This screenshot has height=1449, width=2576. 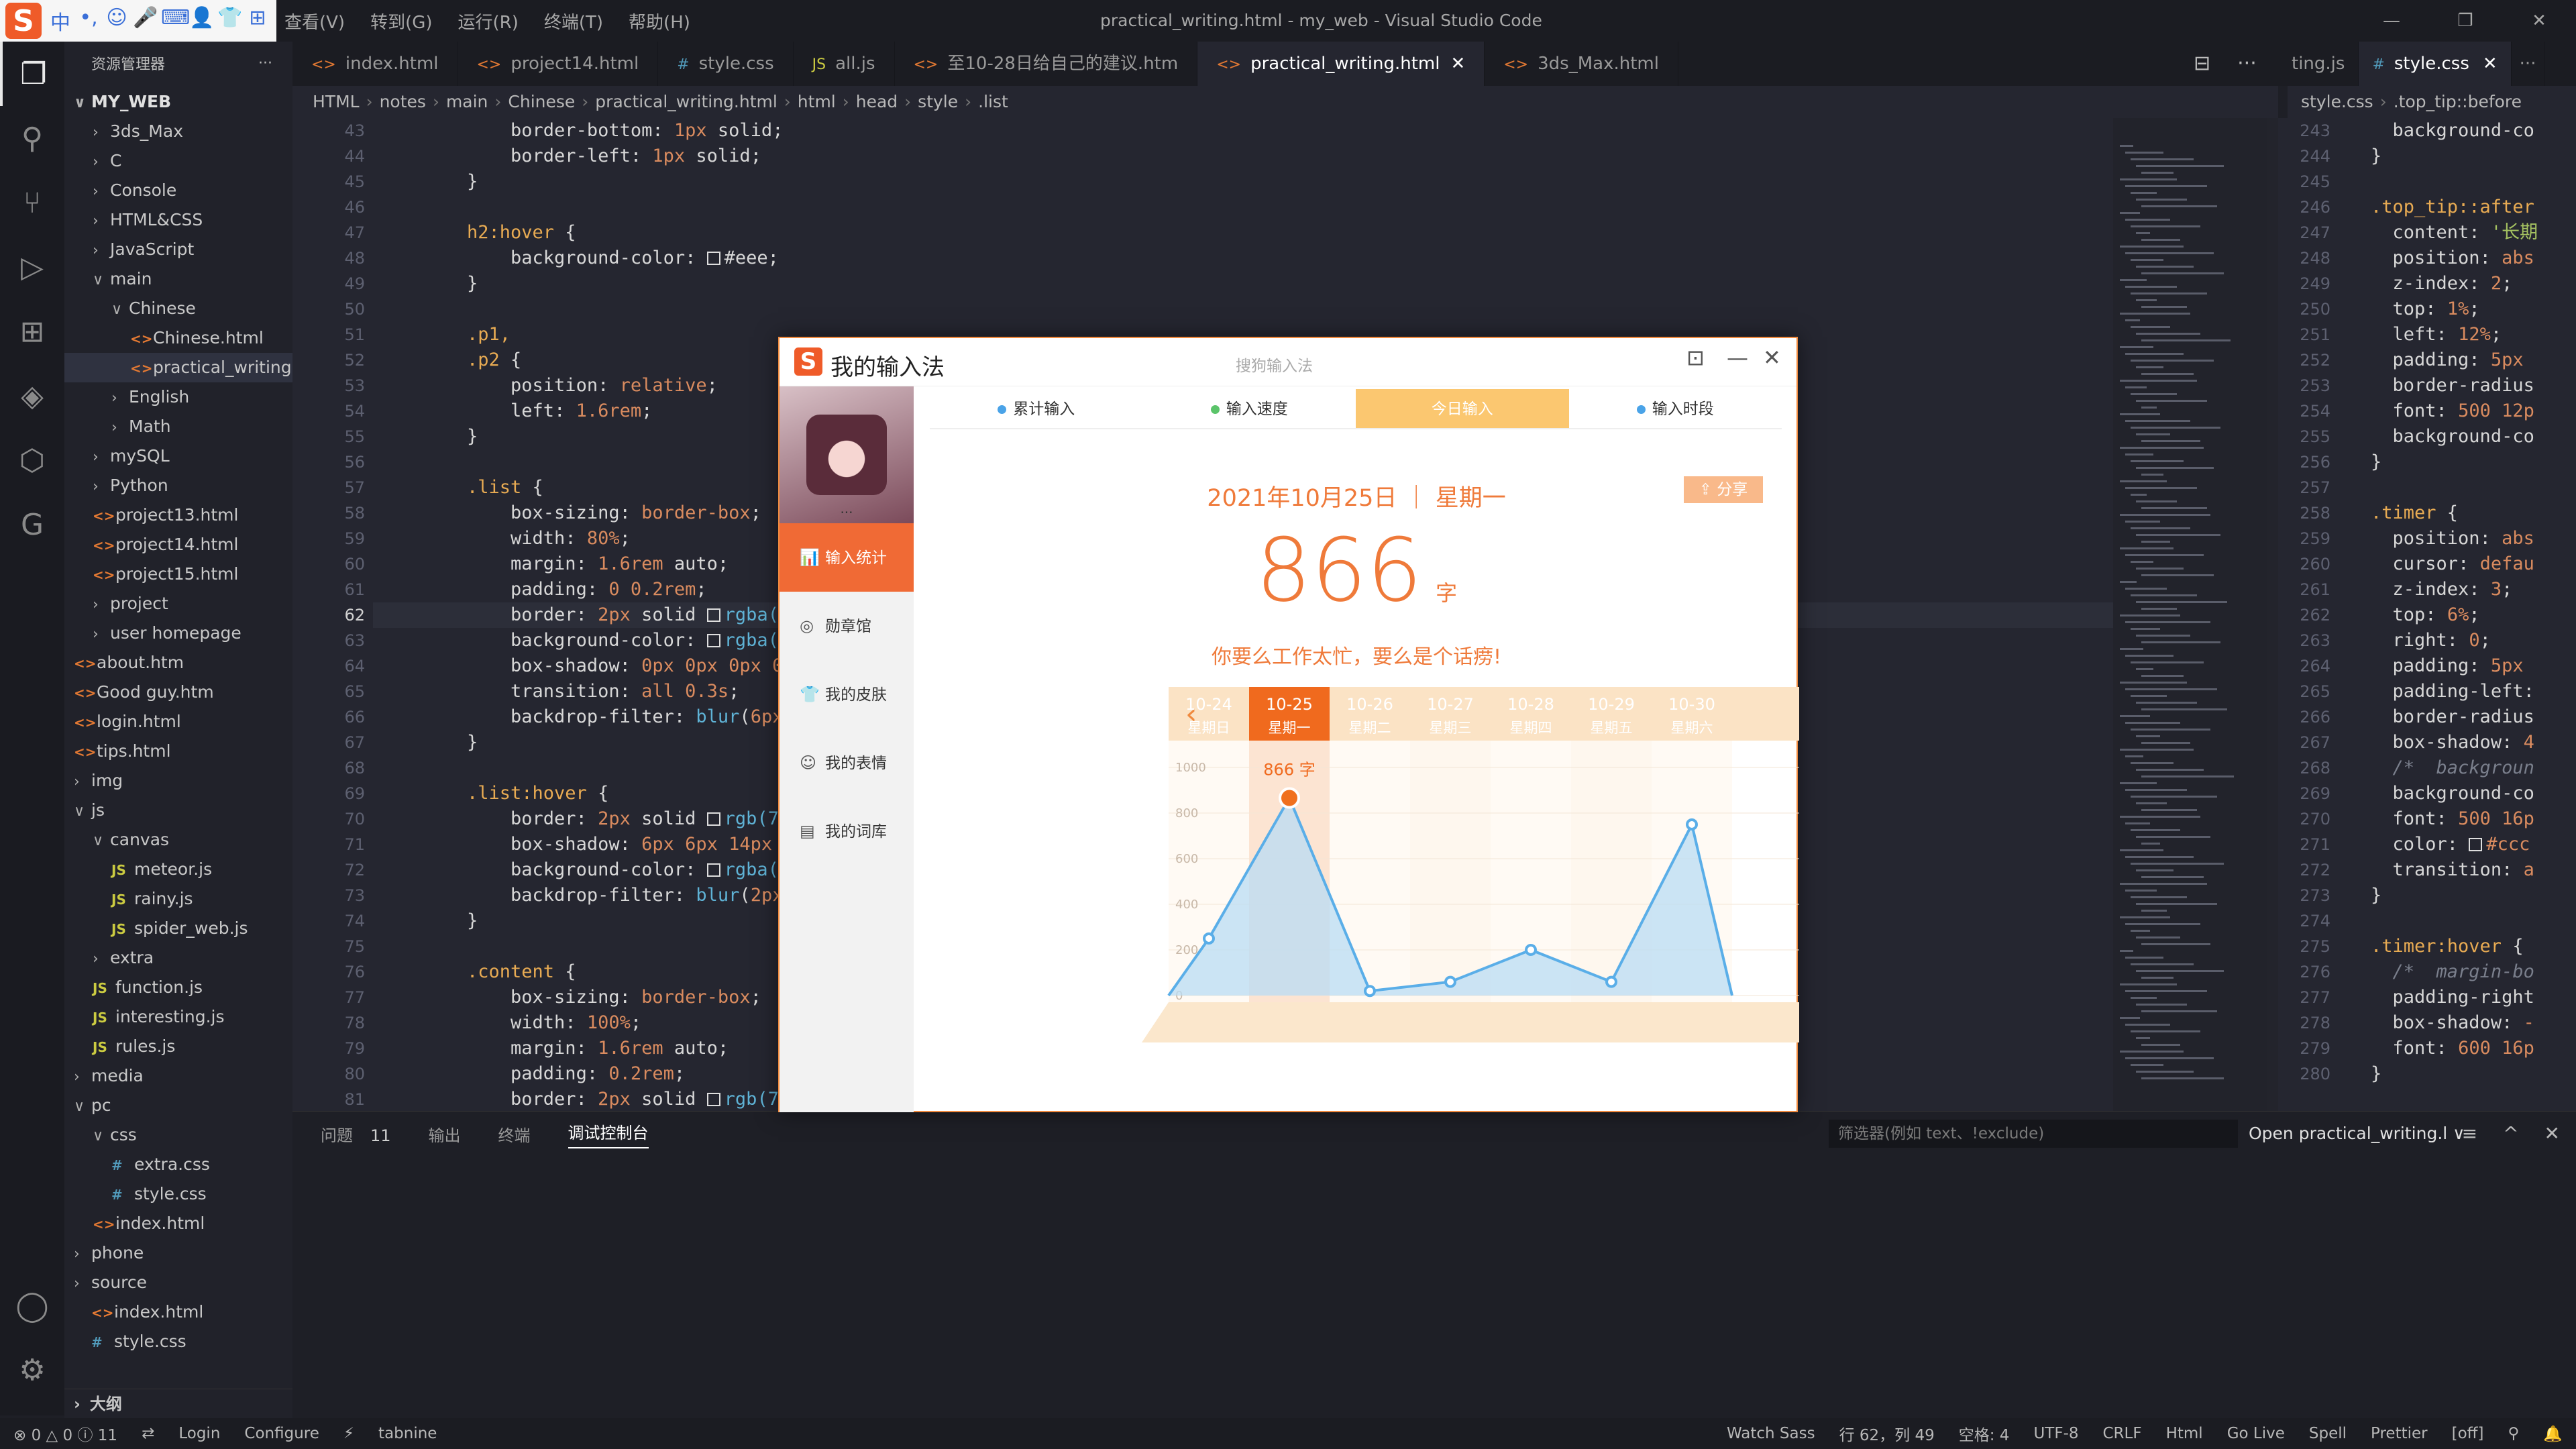 What do you see at coordinates (32, 267) in the screenshot?
I see `run-debug-icon: ▷` at bounding box center [32, 267].